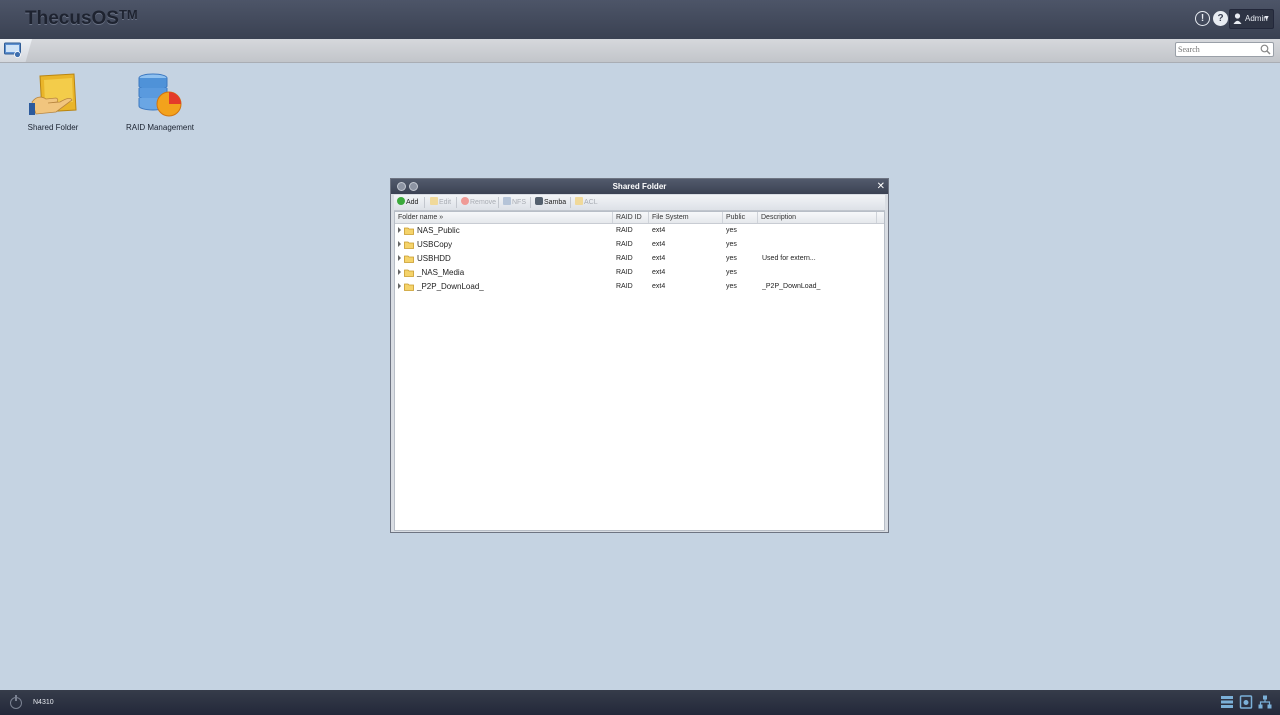 This screenshot has height=715, width=1280. I want to click on shortcut-label: Shared Folder, so click(53, 127).